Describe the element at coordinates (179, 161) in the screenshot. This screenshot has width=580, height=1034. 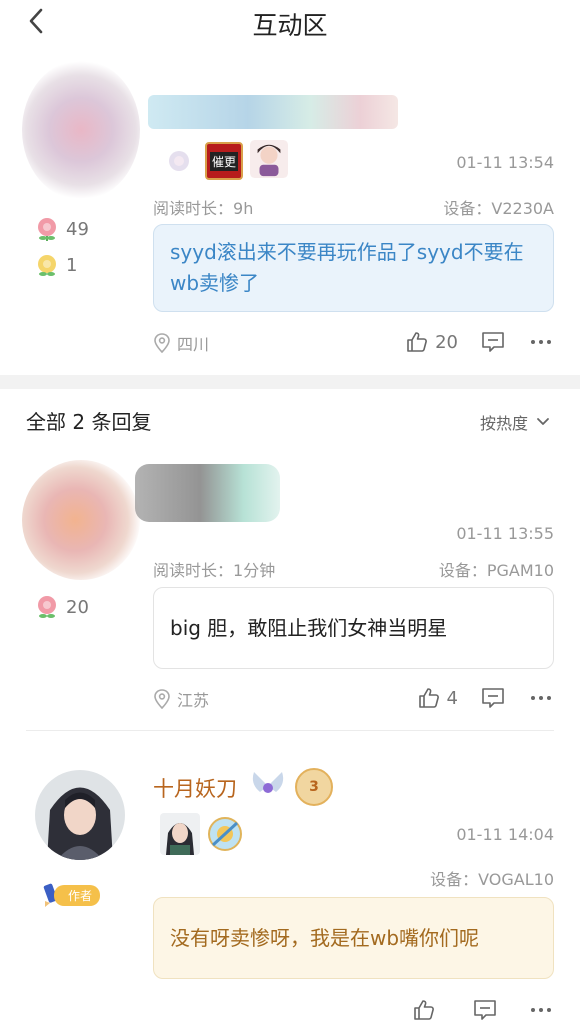
I see `flower-badge-icon` at that location.